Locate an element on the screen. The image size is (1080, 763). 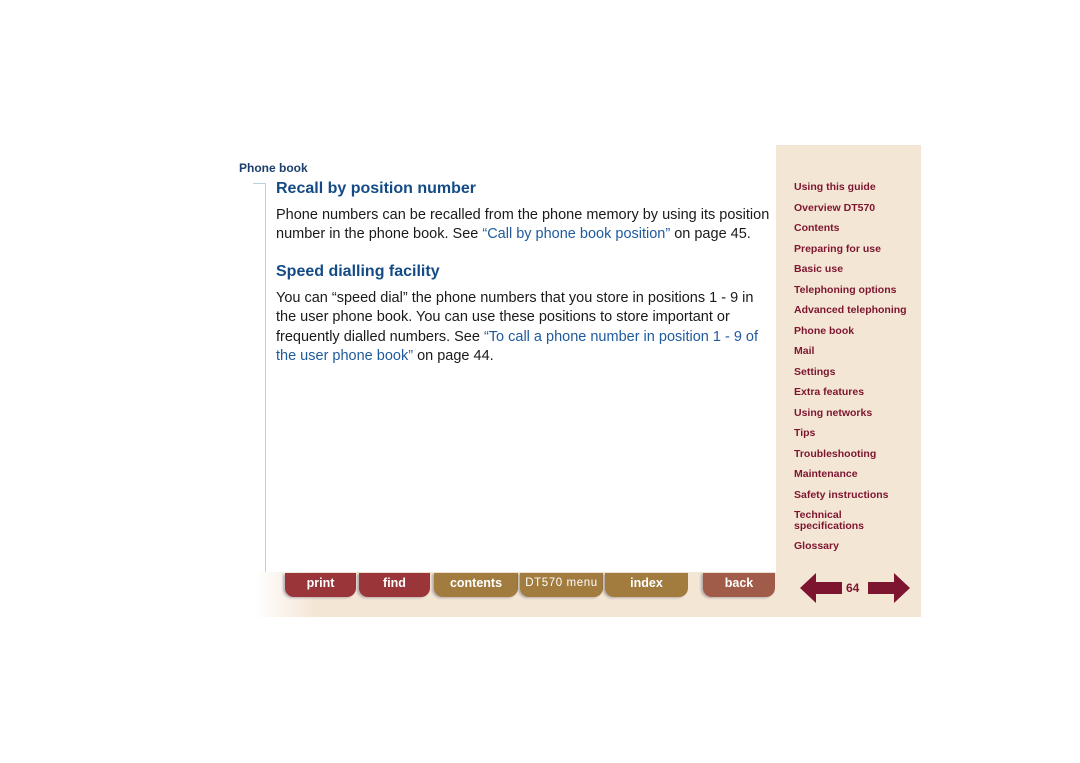
nav-item-advanced-telephoning: Advanced telephoning is located at coordinates (850, 315).